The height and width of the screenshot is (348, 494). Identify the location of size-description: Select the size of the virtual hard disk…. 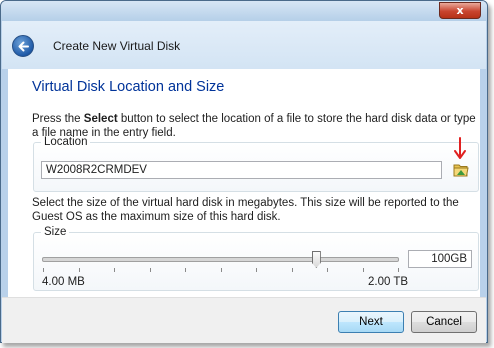
(245, 210).